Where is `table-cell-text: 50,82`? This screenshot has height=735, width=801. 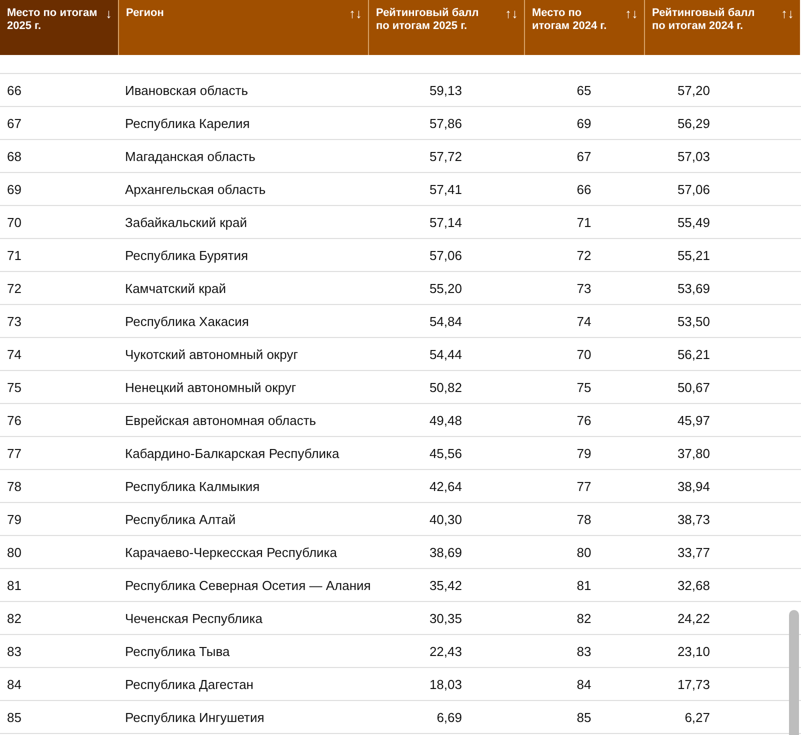 table-cell-text: 50,82 is located at coordinates (445, 387).